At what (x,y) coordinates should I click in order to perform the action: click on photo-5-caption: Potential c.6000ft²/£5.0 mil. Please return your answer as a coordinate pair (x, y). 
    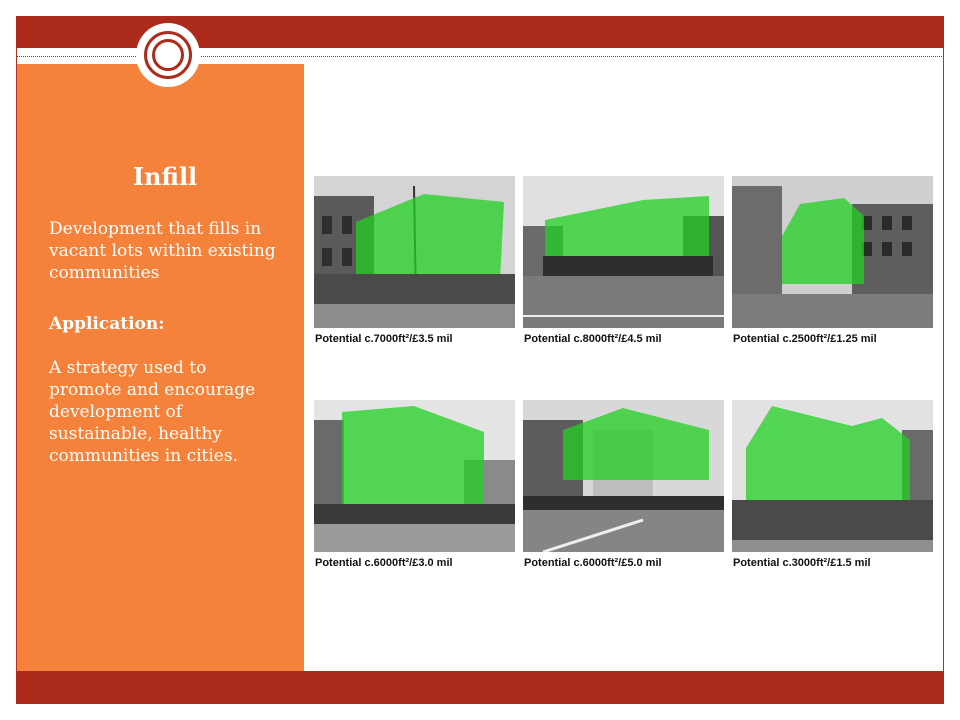
    Looking at the image, I should click on (593, 563).